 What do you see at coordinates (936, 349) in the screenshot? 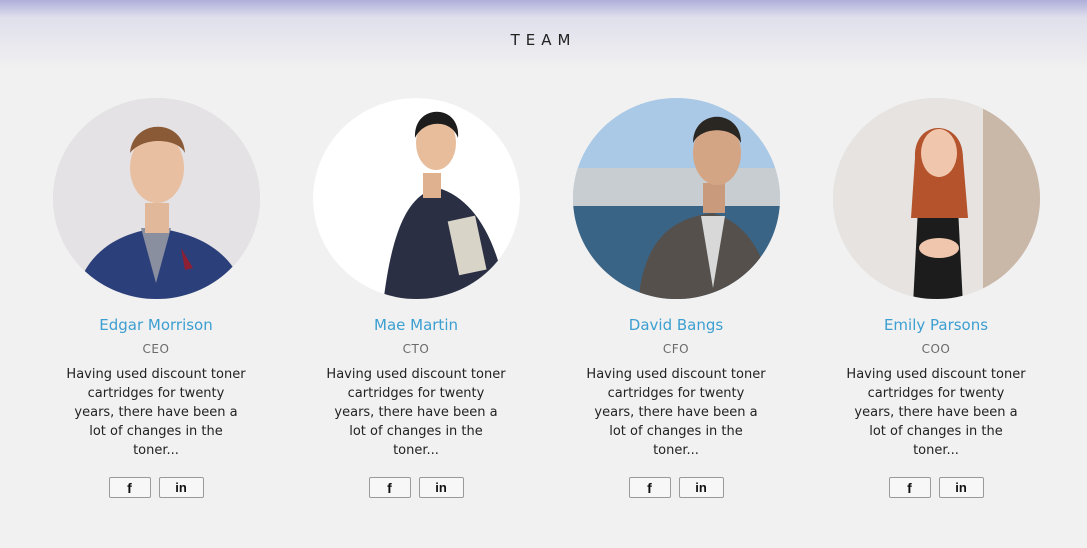
I see `member-role: COO` at bounding box center [936, 349].